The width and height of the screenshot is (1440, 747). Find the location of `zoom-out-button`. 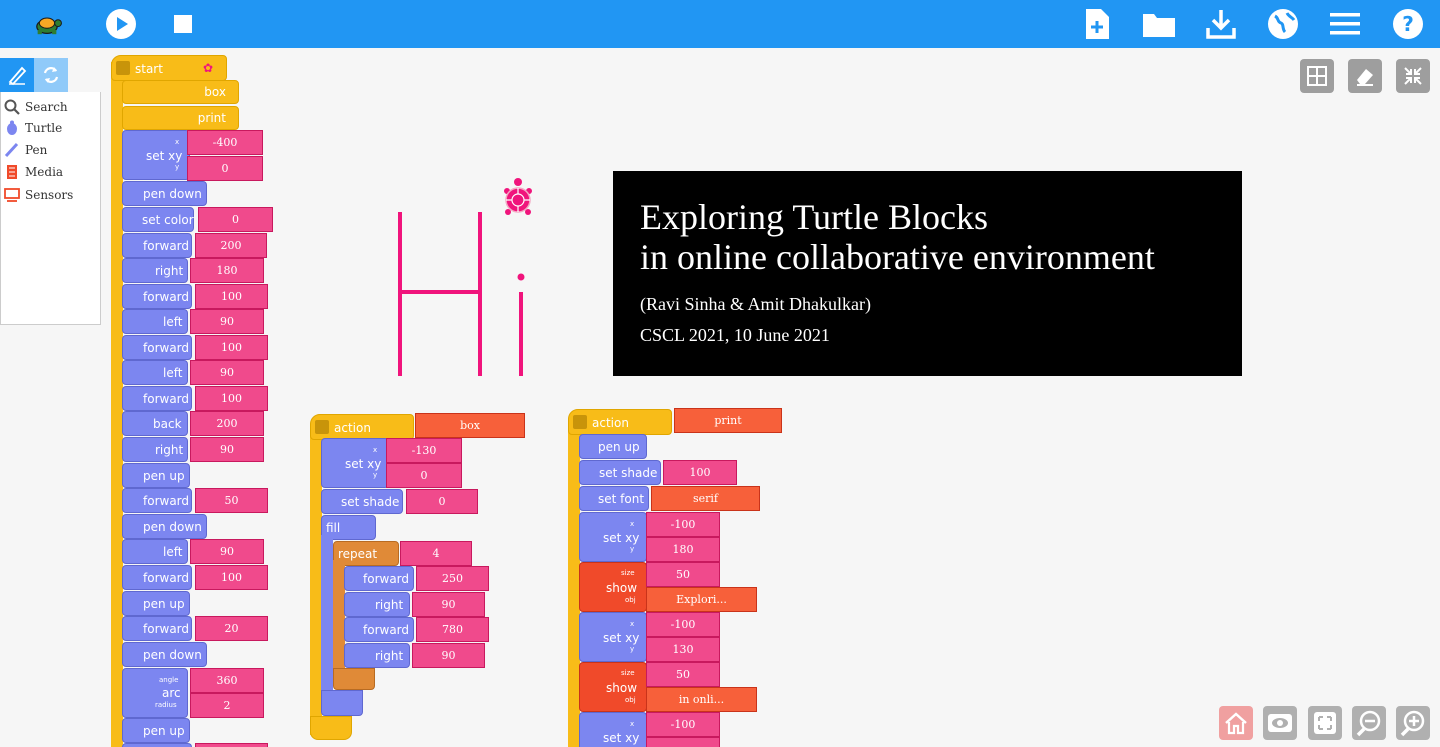

zoom-out-button is located at coordinates (1369, 723).